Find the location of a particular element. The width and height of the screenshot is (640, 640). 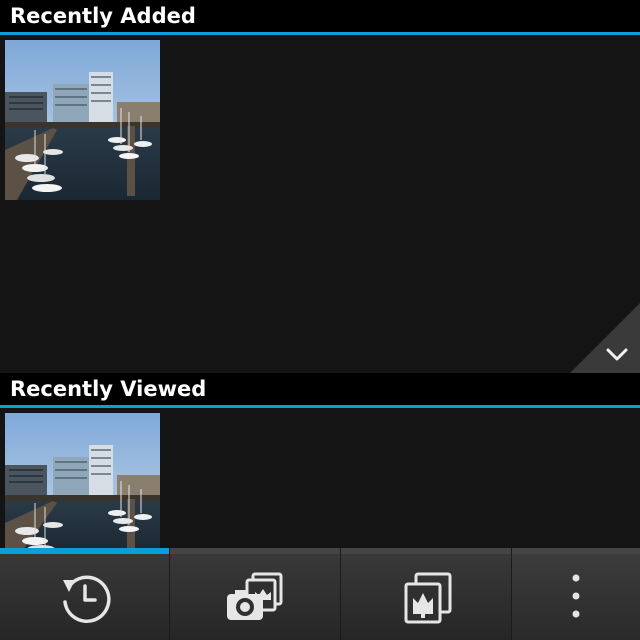

chevron-down-icon is located at coordinates (605, 338).